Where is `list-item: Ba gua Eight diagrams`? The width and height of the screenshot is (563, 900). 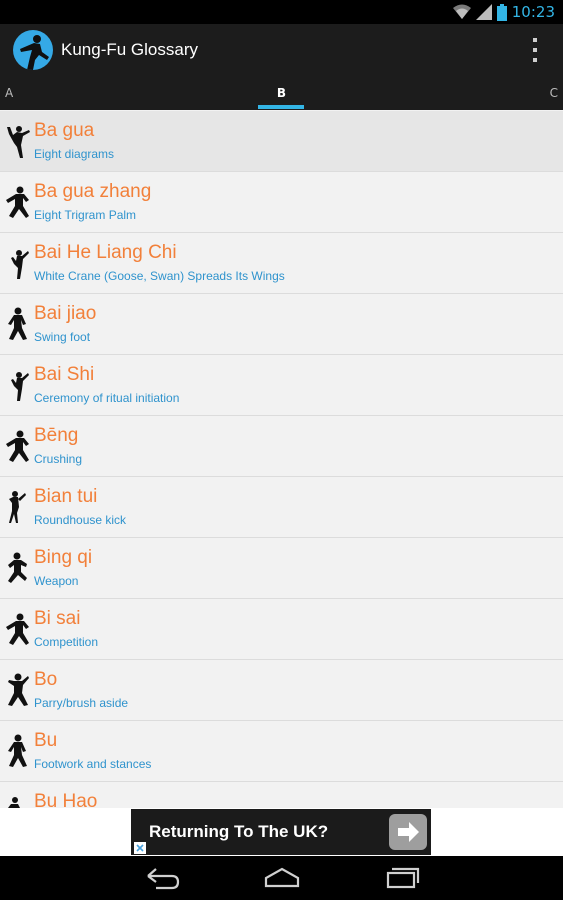 list-item: Ba gua Eight diagrams is located at coordinates (281, 141).